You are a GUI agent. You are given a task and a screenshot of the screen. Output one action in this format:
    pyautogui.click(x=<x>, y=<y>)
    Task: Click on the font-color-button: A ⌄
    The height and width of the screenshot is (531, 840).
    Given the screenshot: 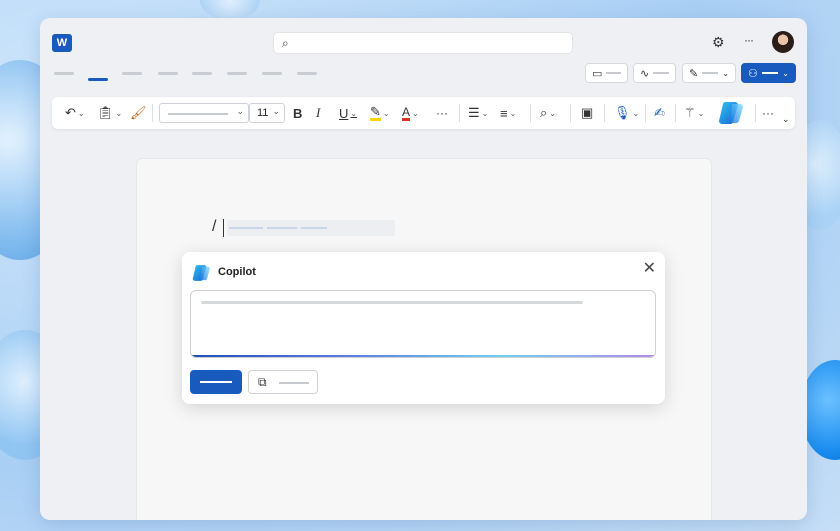 What is the action you would take?
    pyautogui.click(x=410, y=113)
    